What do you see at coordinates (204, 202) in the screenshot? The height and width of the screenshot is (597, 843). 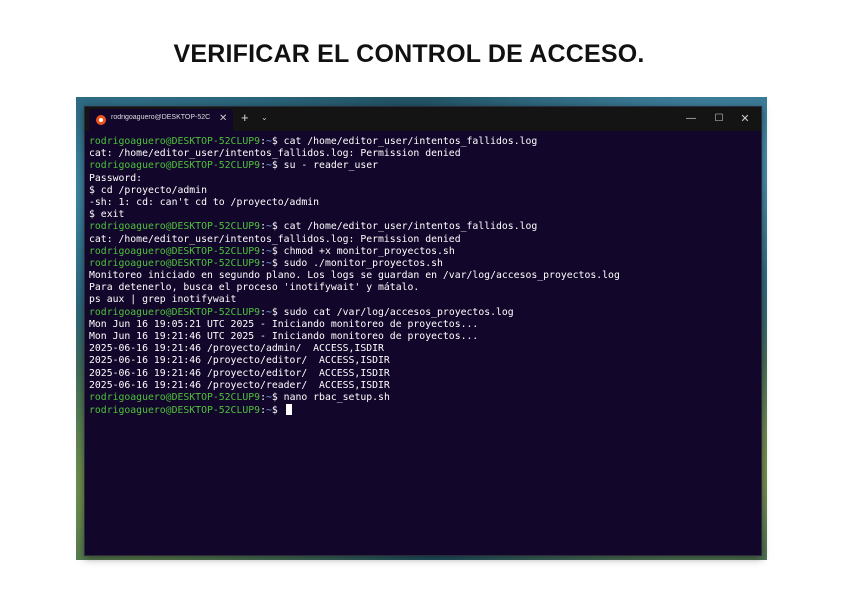 I see `output-text: -sh: 1: cd: can't cd to /proyecto/admin` at bounding box center [204, 202].